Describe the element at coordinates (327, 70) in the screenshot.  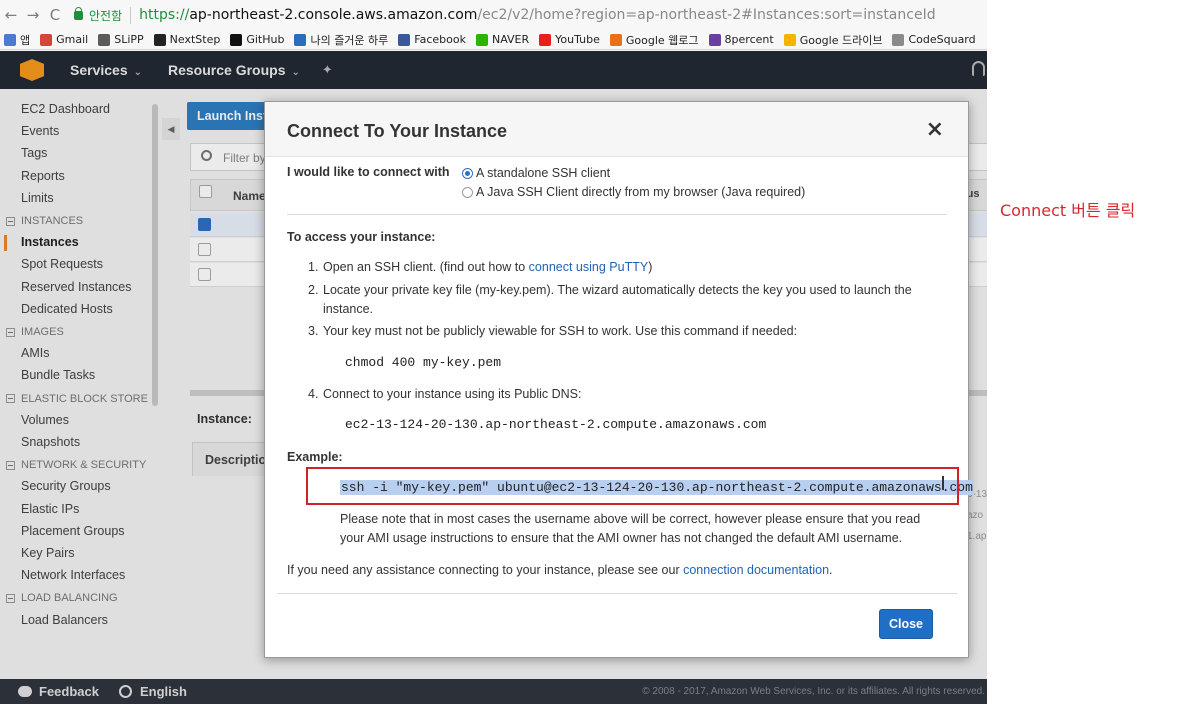
I see `pin-icon: ✦` at that location.